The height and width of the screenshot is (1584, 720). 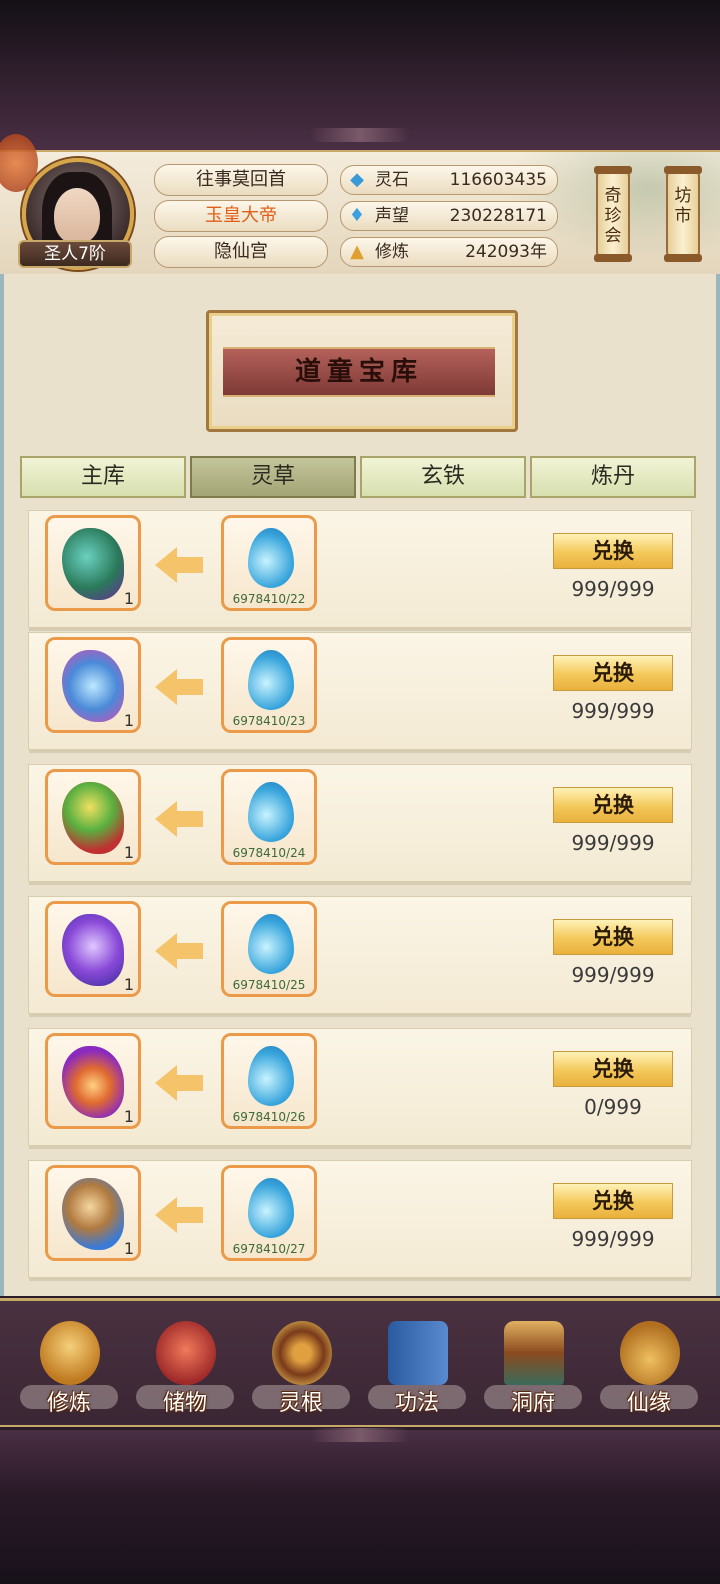 I want to click on peacock-feather-herb-icon, so click(x=93, y=564).